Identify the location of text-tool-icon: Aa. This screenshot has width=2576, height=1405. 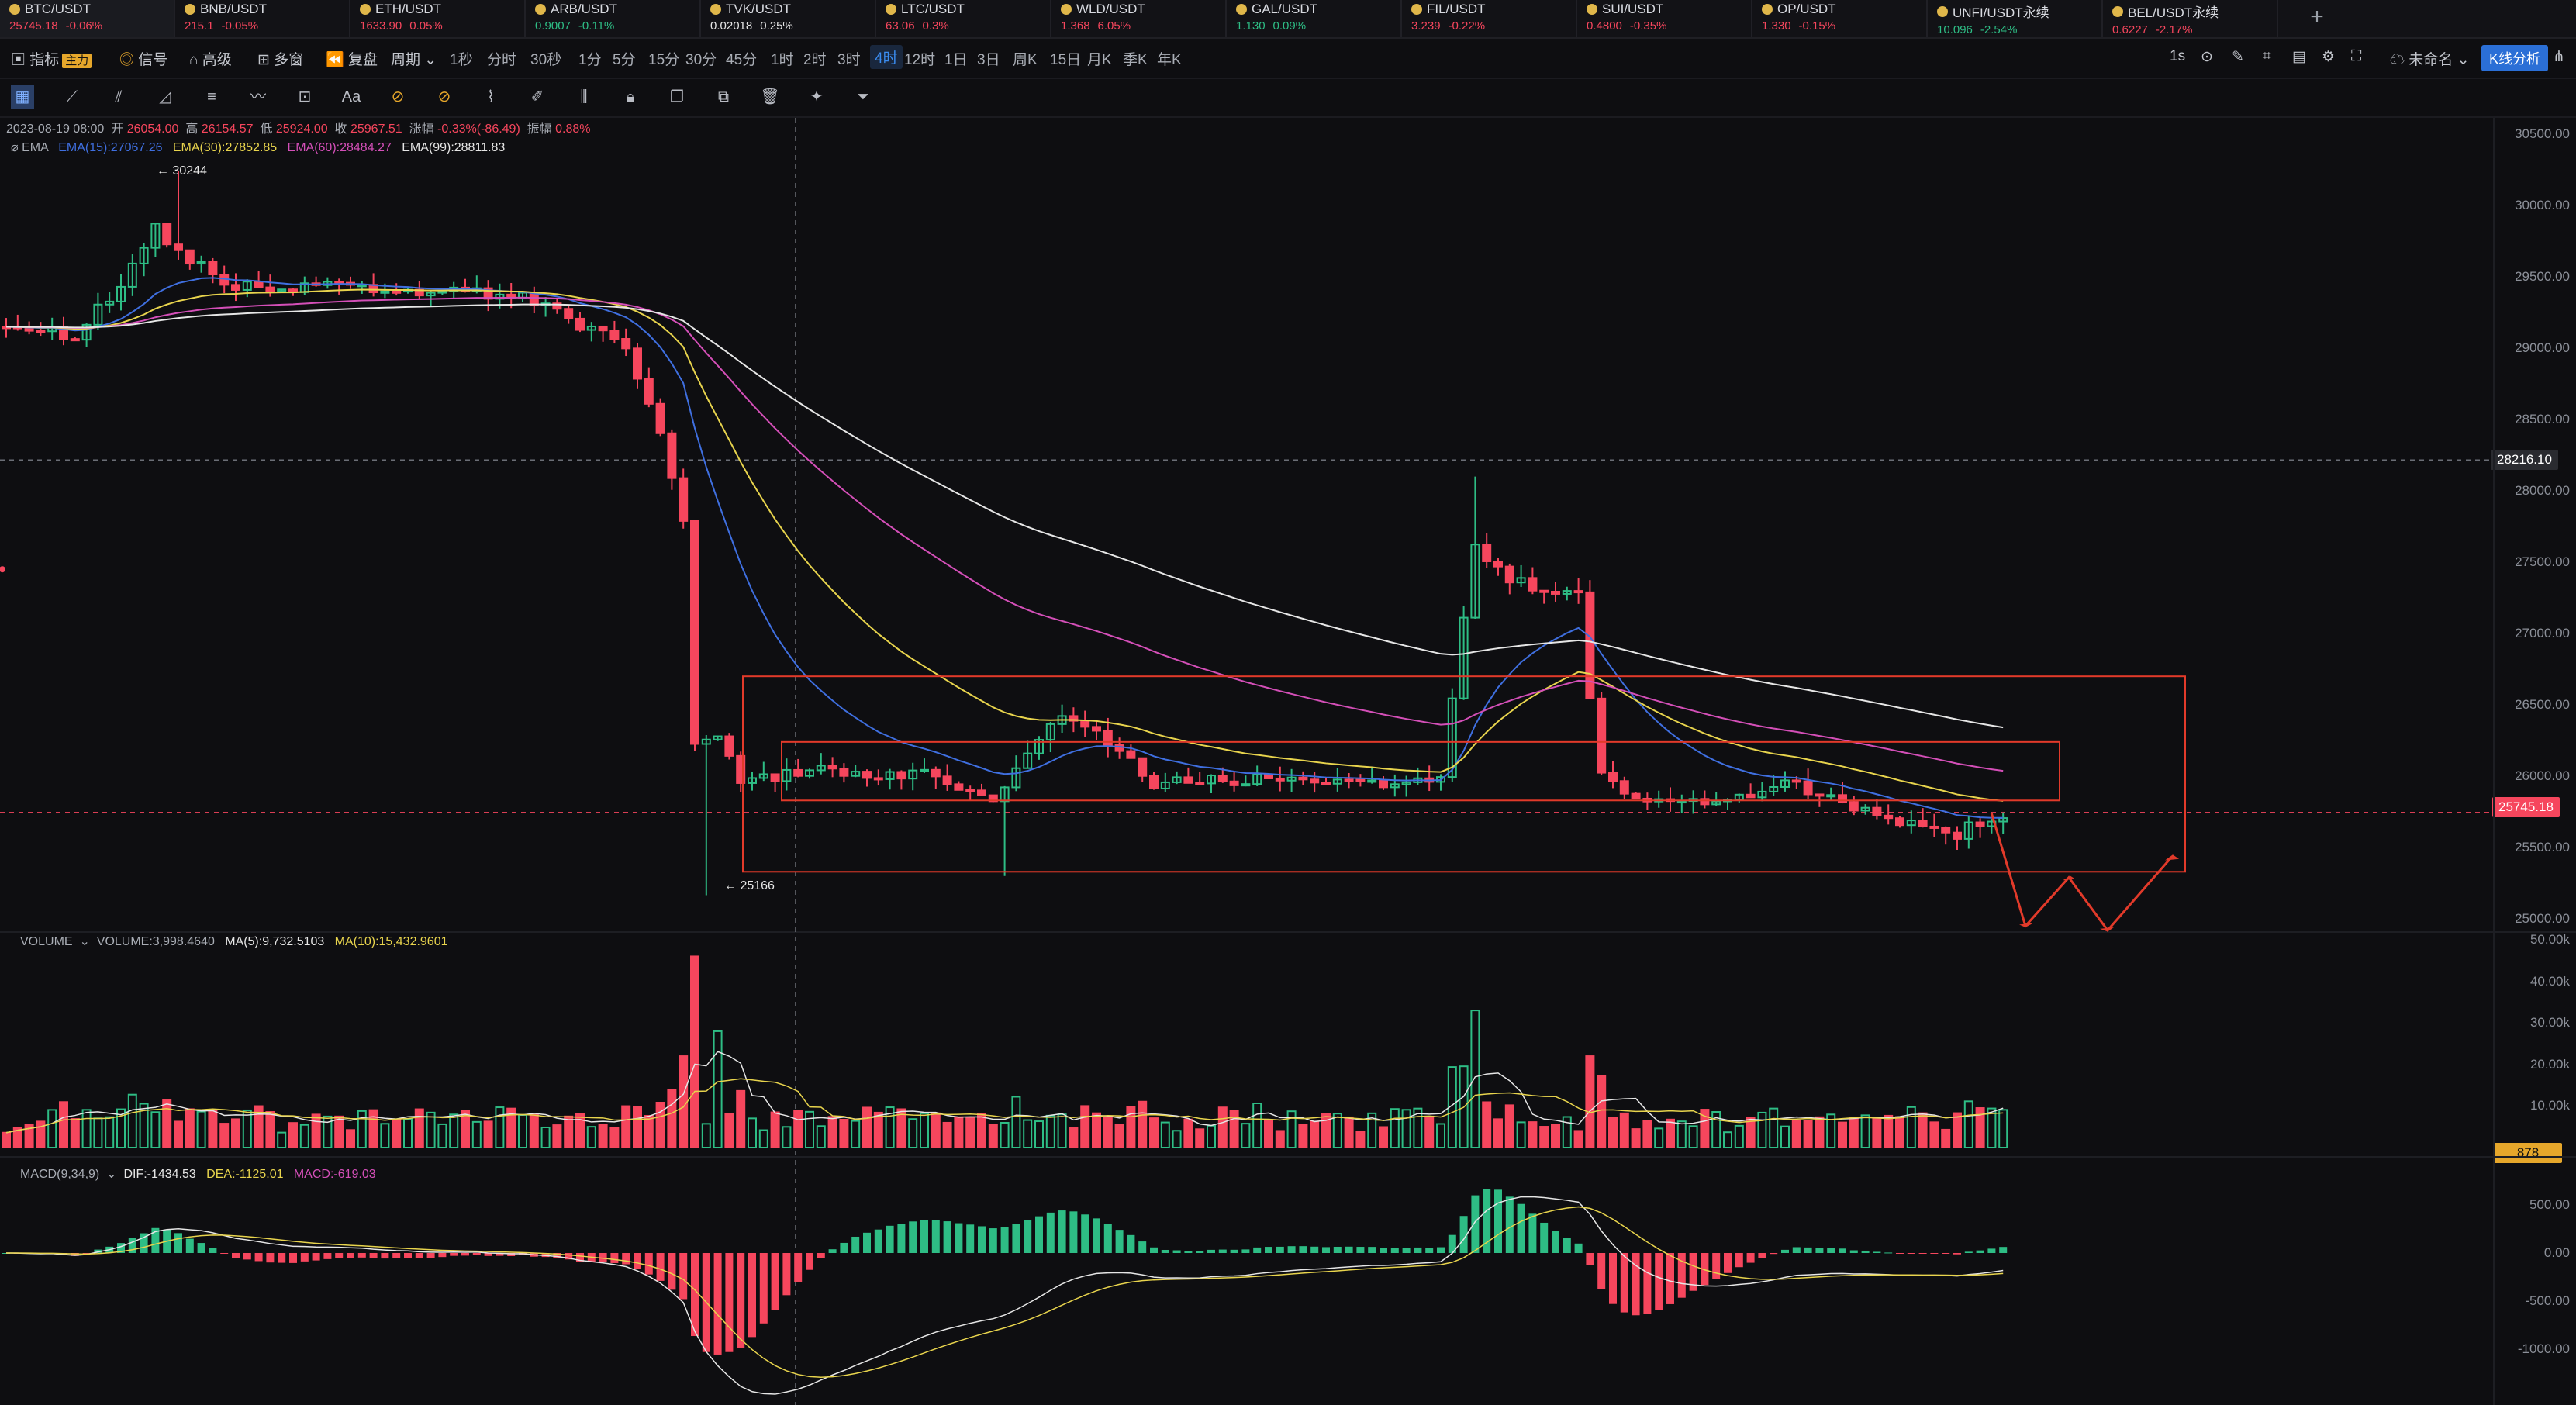
(351, 97).